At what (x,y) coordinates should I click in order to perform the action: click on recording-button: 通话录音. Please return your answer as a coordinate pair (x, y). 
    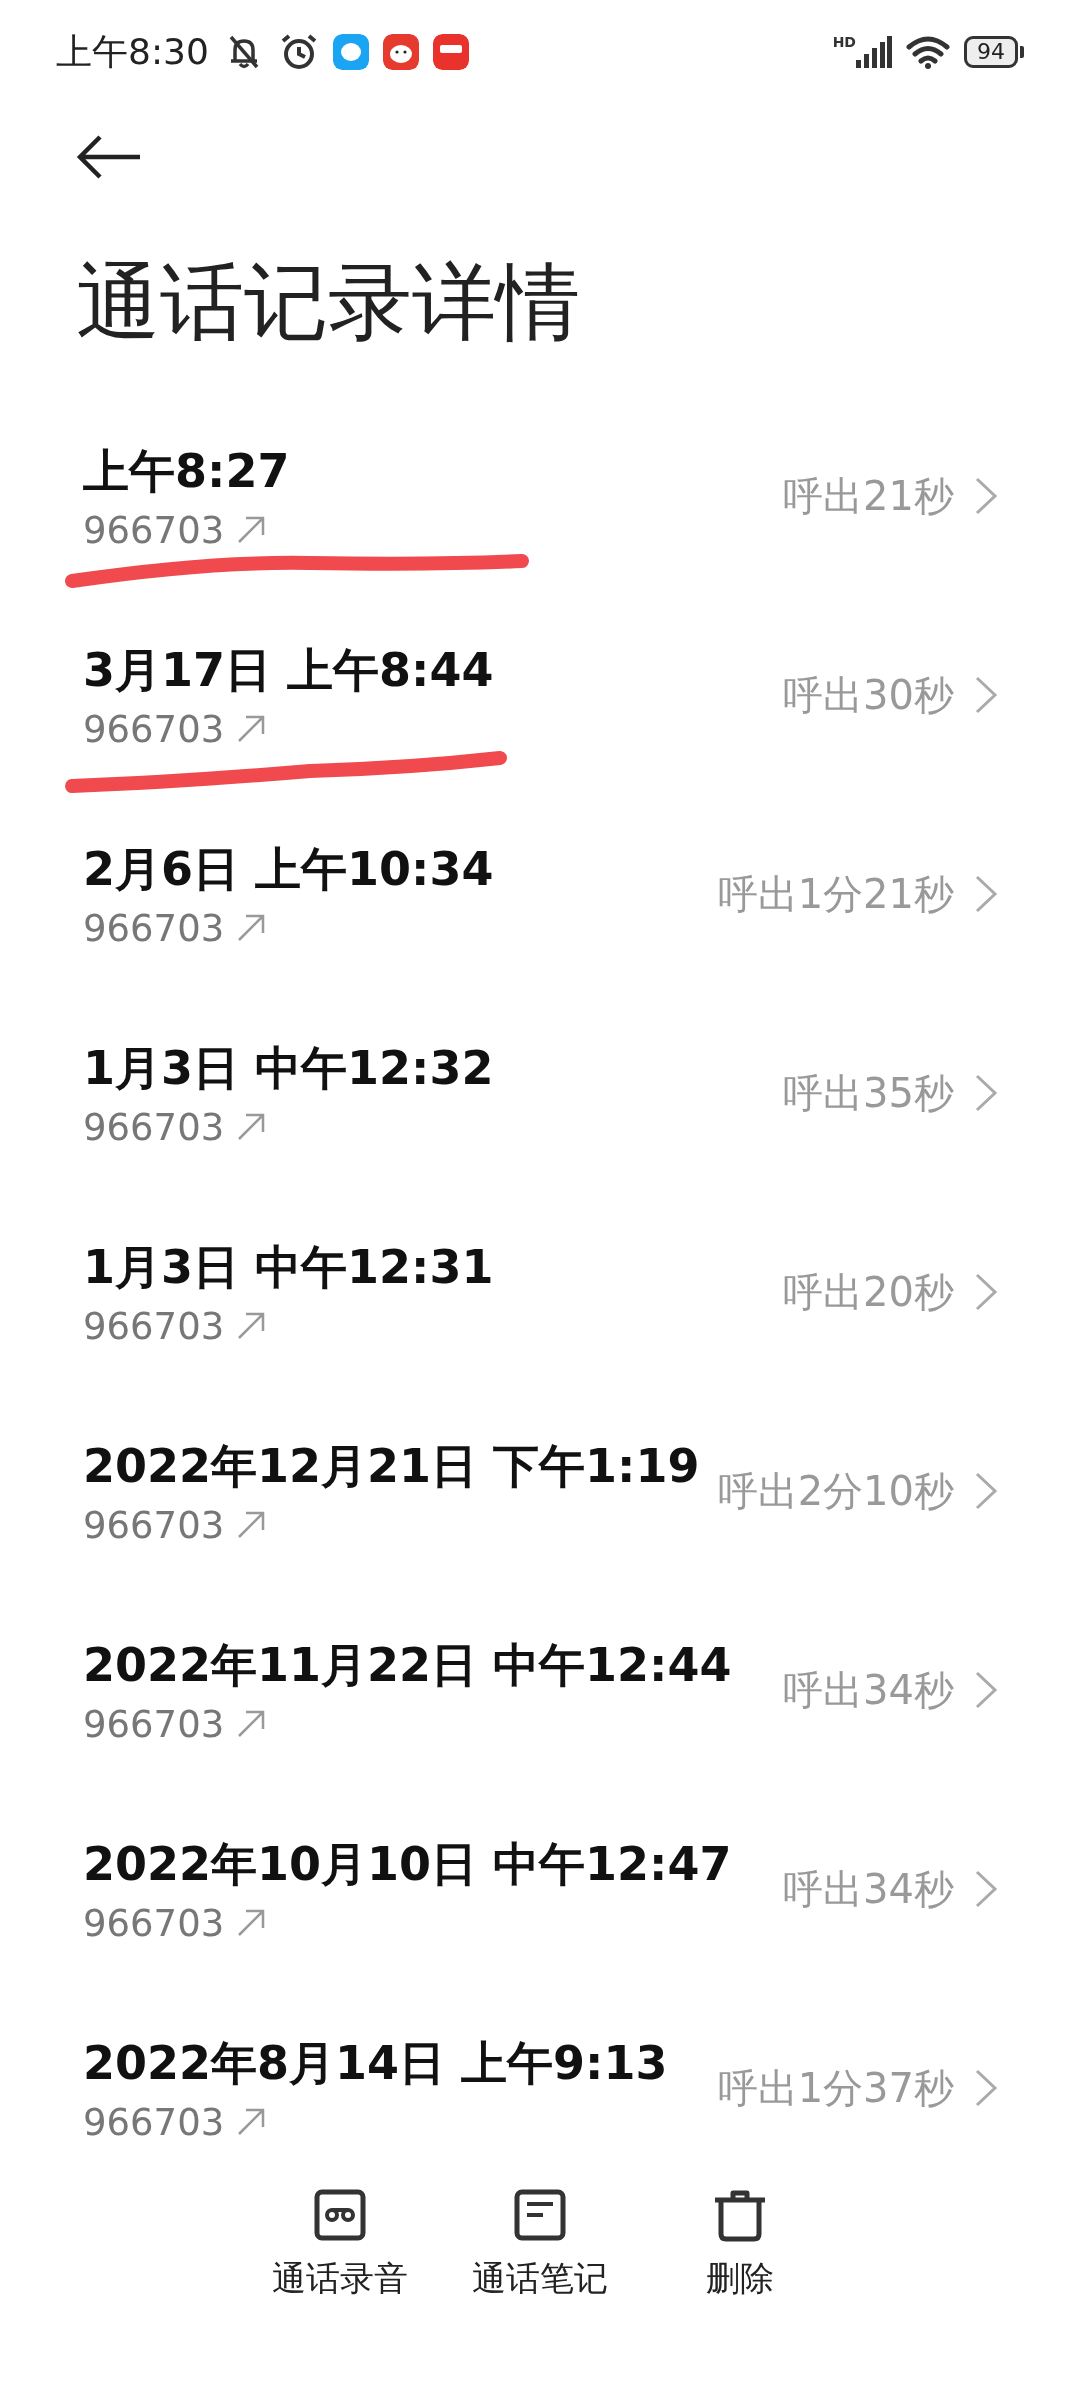
    Looking at the image, I should click on (340, 2244).